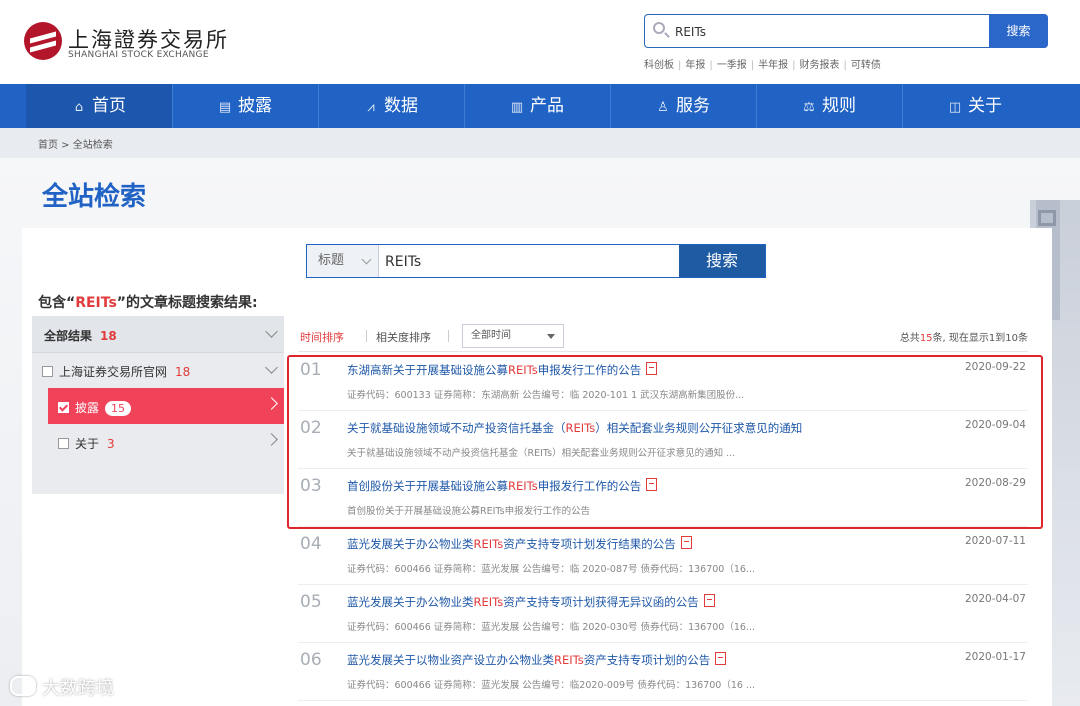  What do you see at coordinates (148, 303) in the screenshot?
I see `result-caption: 包含“REITs”的文章标题搜索结果:` at bounding box center [148, 303].